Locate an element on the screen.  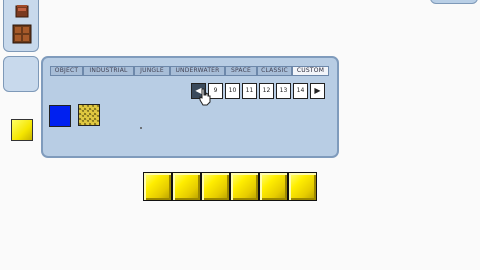
tab-classic: CLASSIC is located at coordinates (274, 71).